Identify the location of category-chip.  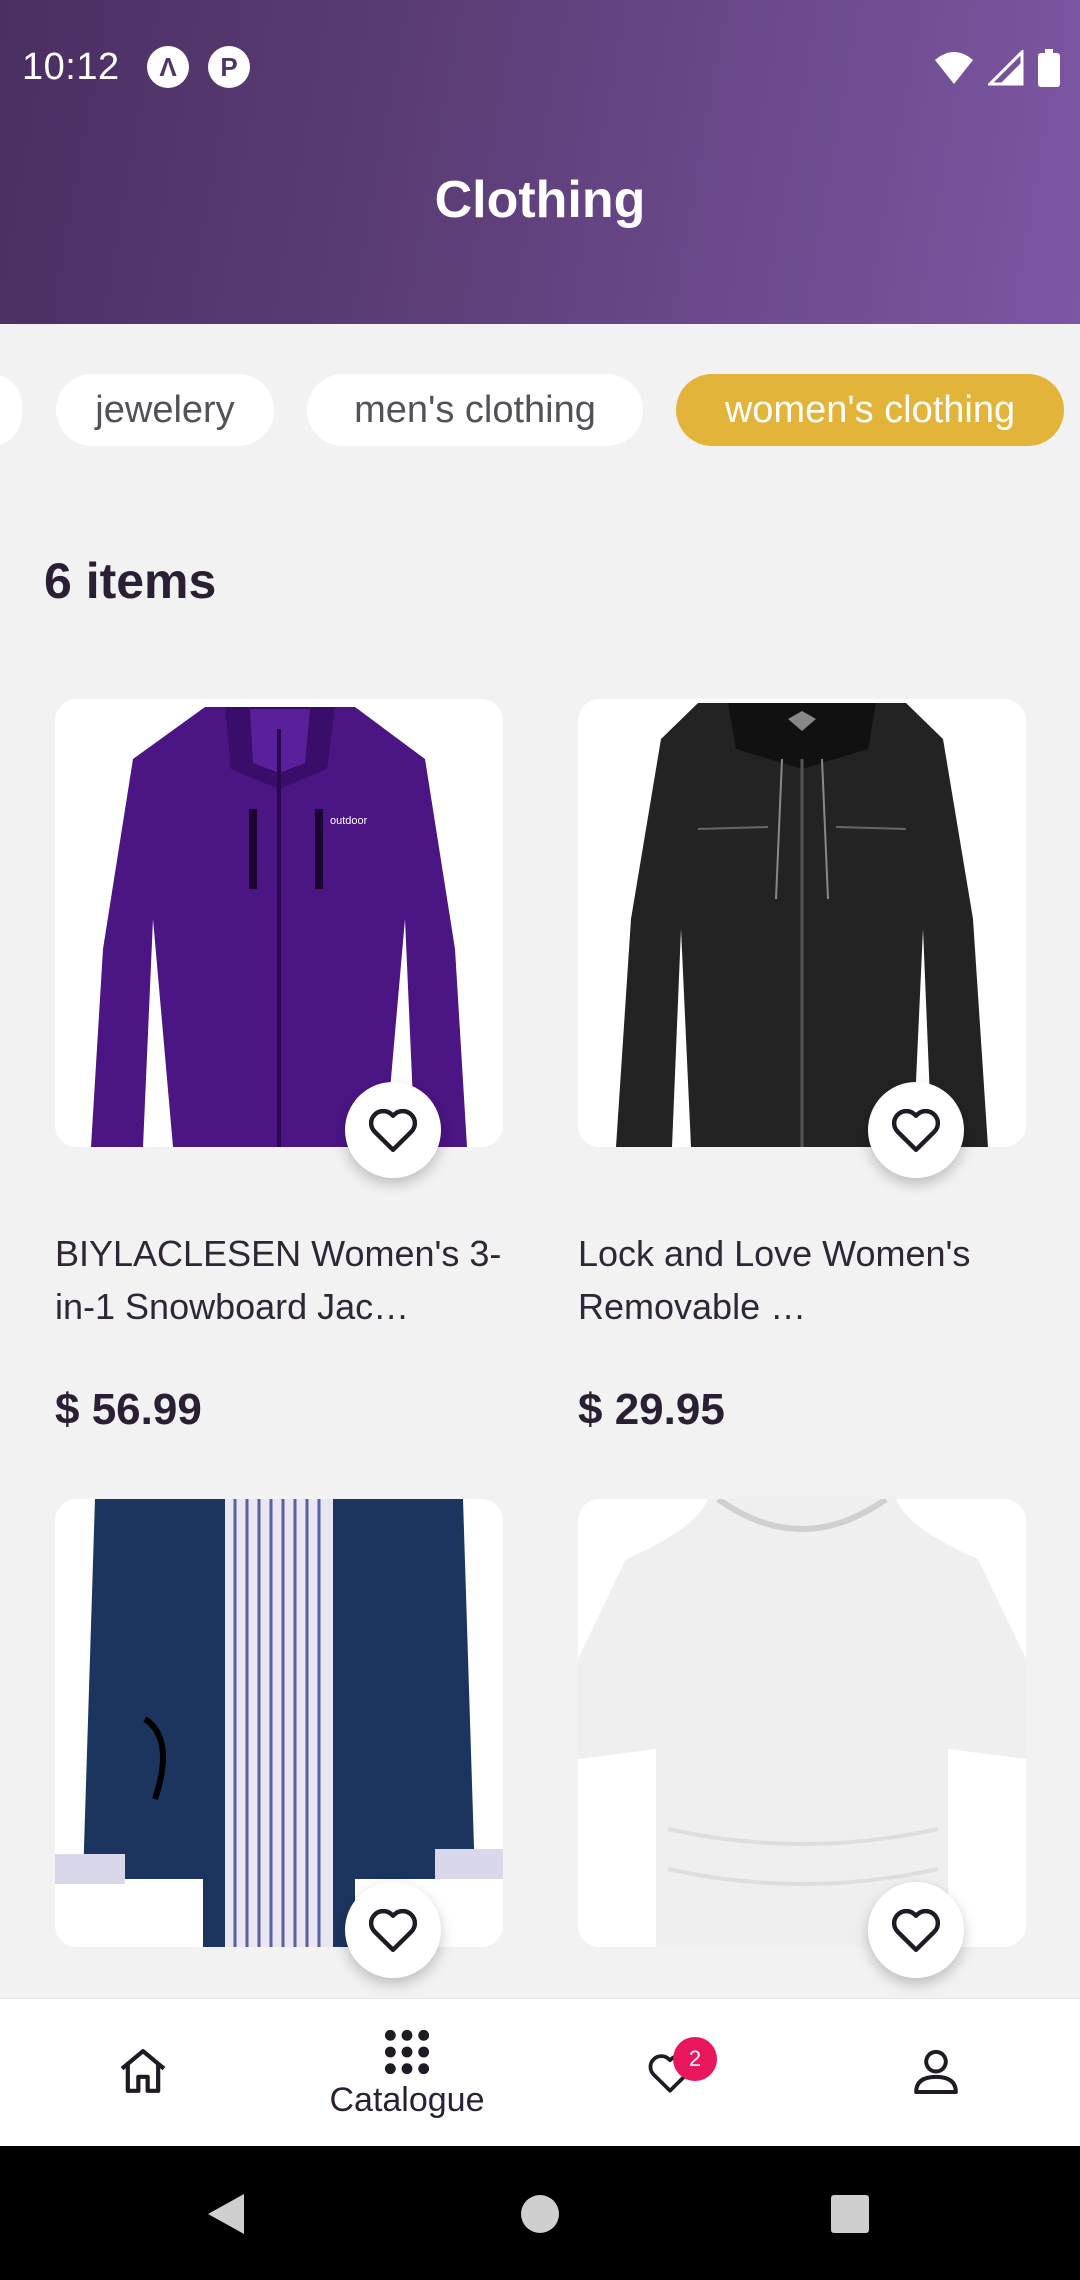
(11, 410).